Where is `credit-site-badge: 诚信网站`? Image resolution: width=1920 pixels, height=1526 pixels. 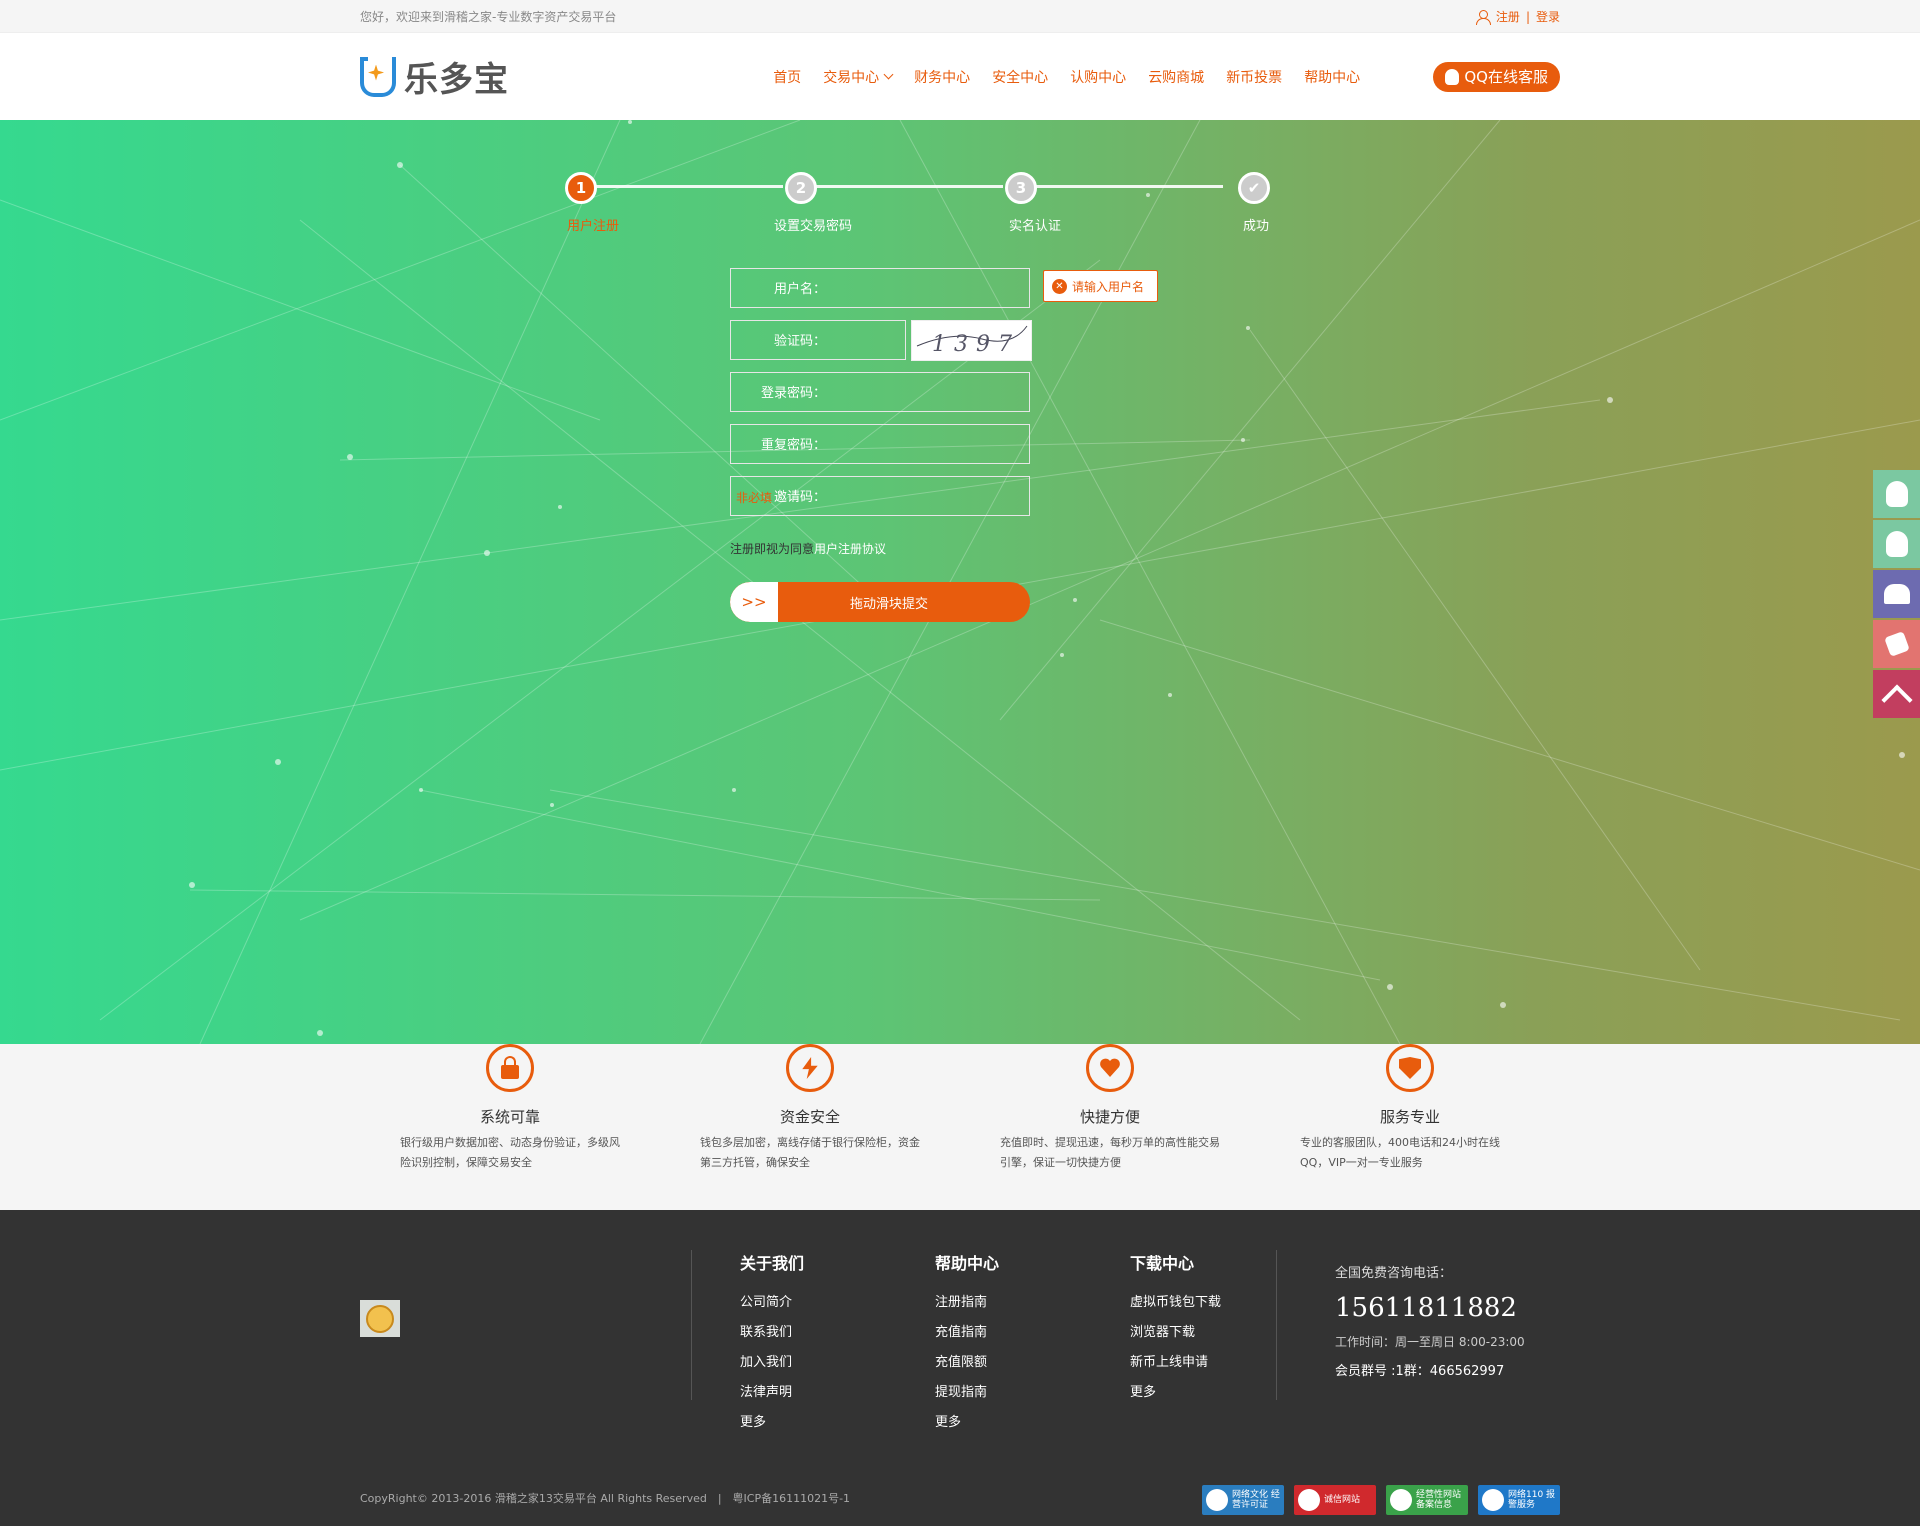
credit-site-badge: 诚信网站 is located at coordinates (1335, 1500).